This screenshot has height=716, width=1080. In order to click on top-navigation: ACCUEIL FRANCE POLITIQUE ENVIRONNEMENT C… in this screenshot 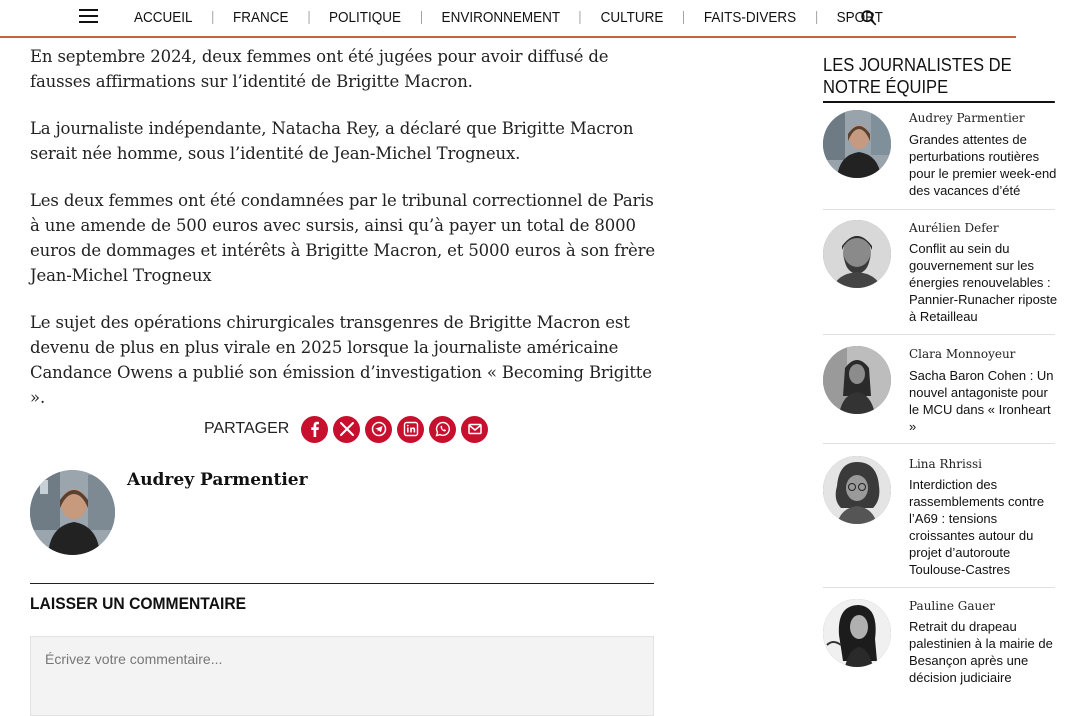, I will do `click(508, 19)`.